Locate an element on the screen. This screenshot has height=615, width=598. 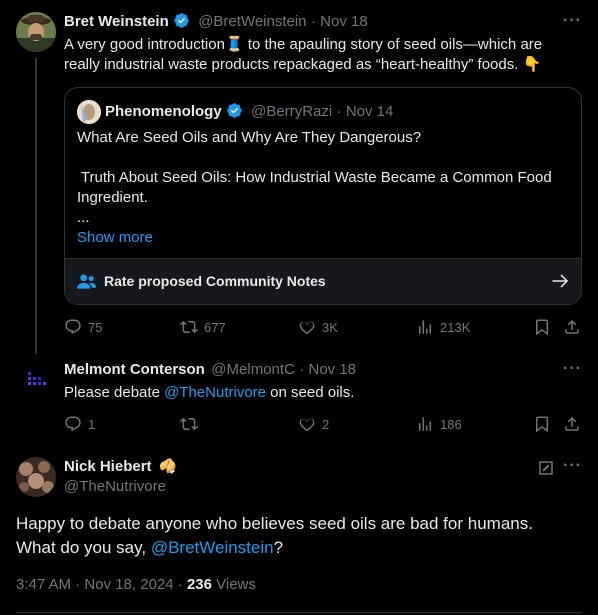
main-author-handle: @TheNutrivore is located at coordinates (115, 486).